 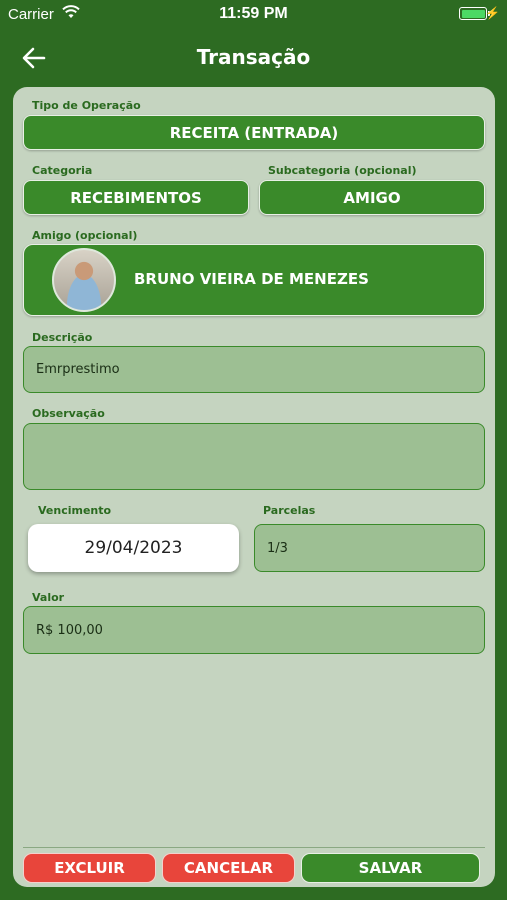 What do you see at coordinates (254, 132) in the screenshot?
I see `tipo-operacao-button: RECEITA (ENTRADA)` at bounding box center [254, 132].